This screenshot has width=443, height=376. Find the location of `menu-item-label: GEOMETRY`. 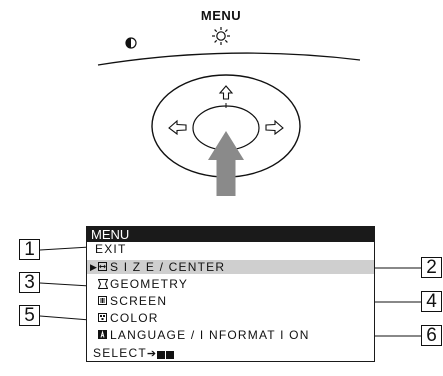

menu-item-label: GEOMETRY is located at coordinates (149, 284).